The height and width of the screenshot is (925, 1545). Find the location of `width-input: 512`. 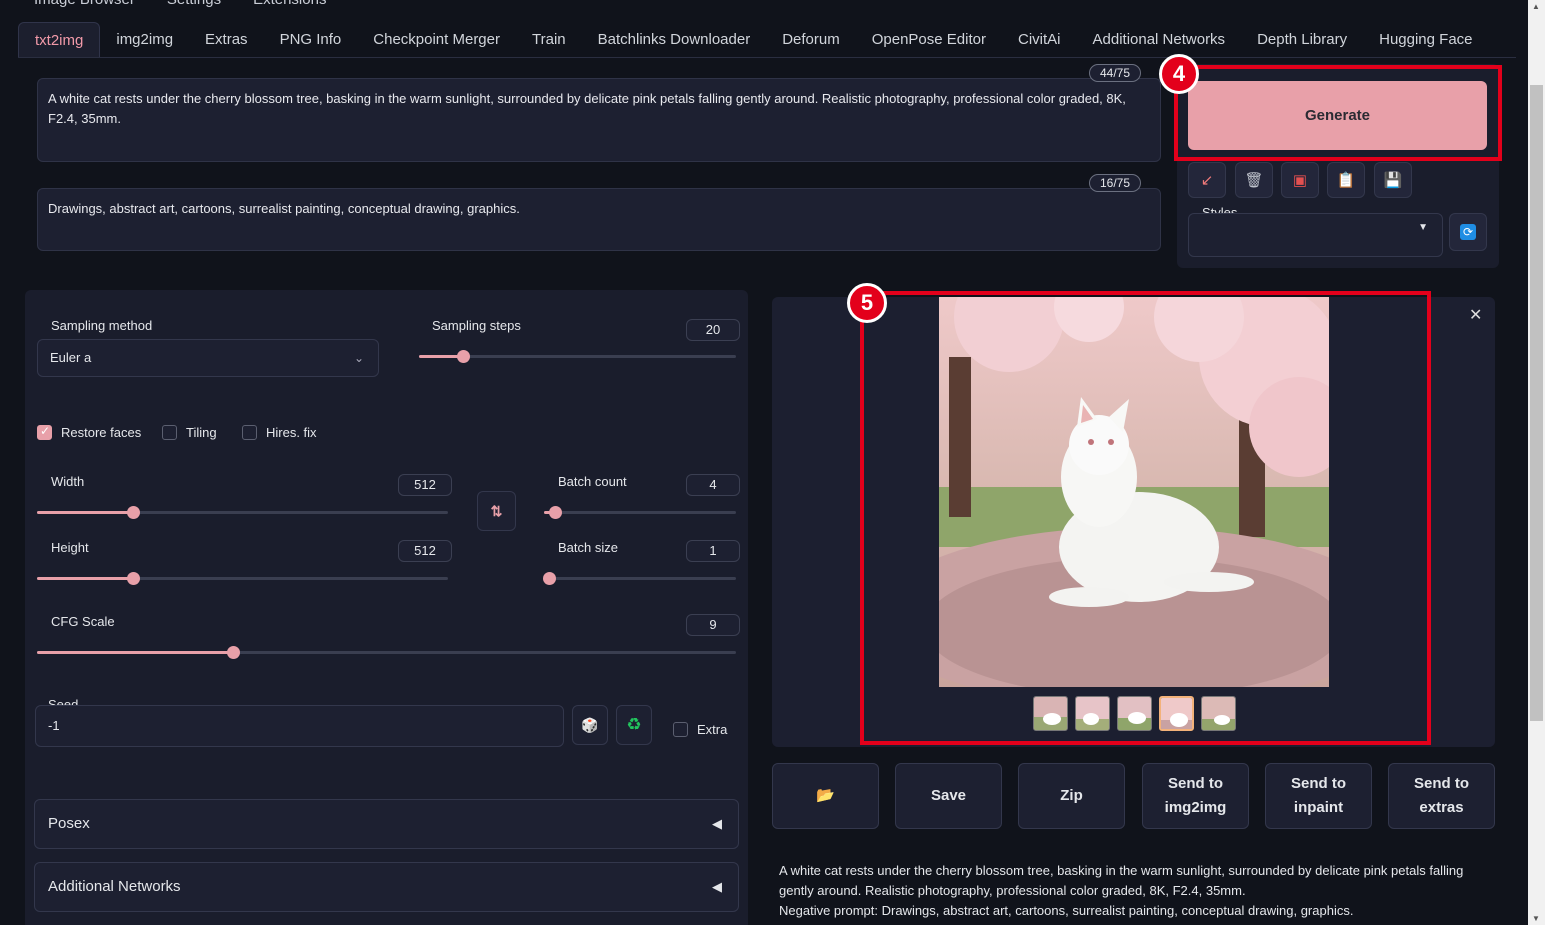

width-input: 512 is located at coordinates (425, 485).